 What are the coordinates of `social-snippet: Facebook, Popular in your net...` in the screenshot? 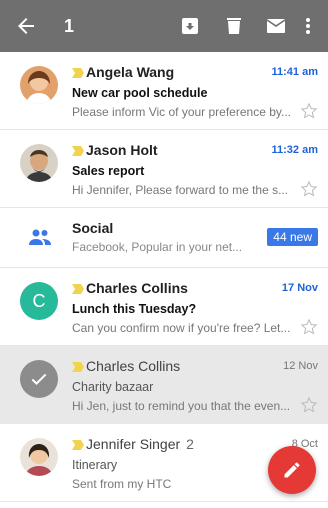 It's located at (157, 247).